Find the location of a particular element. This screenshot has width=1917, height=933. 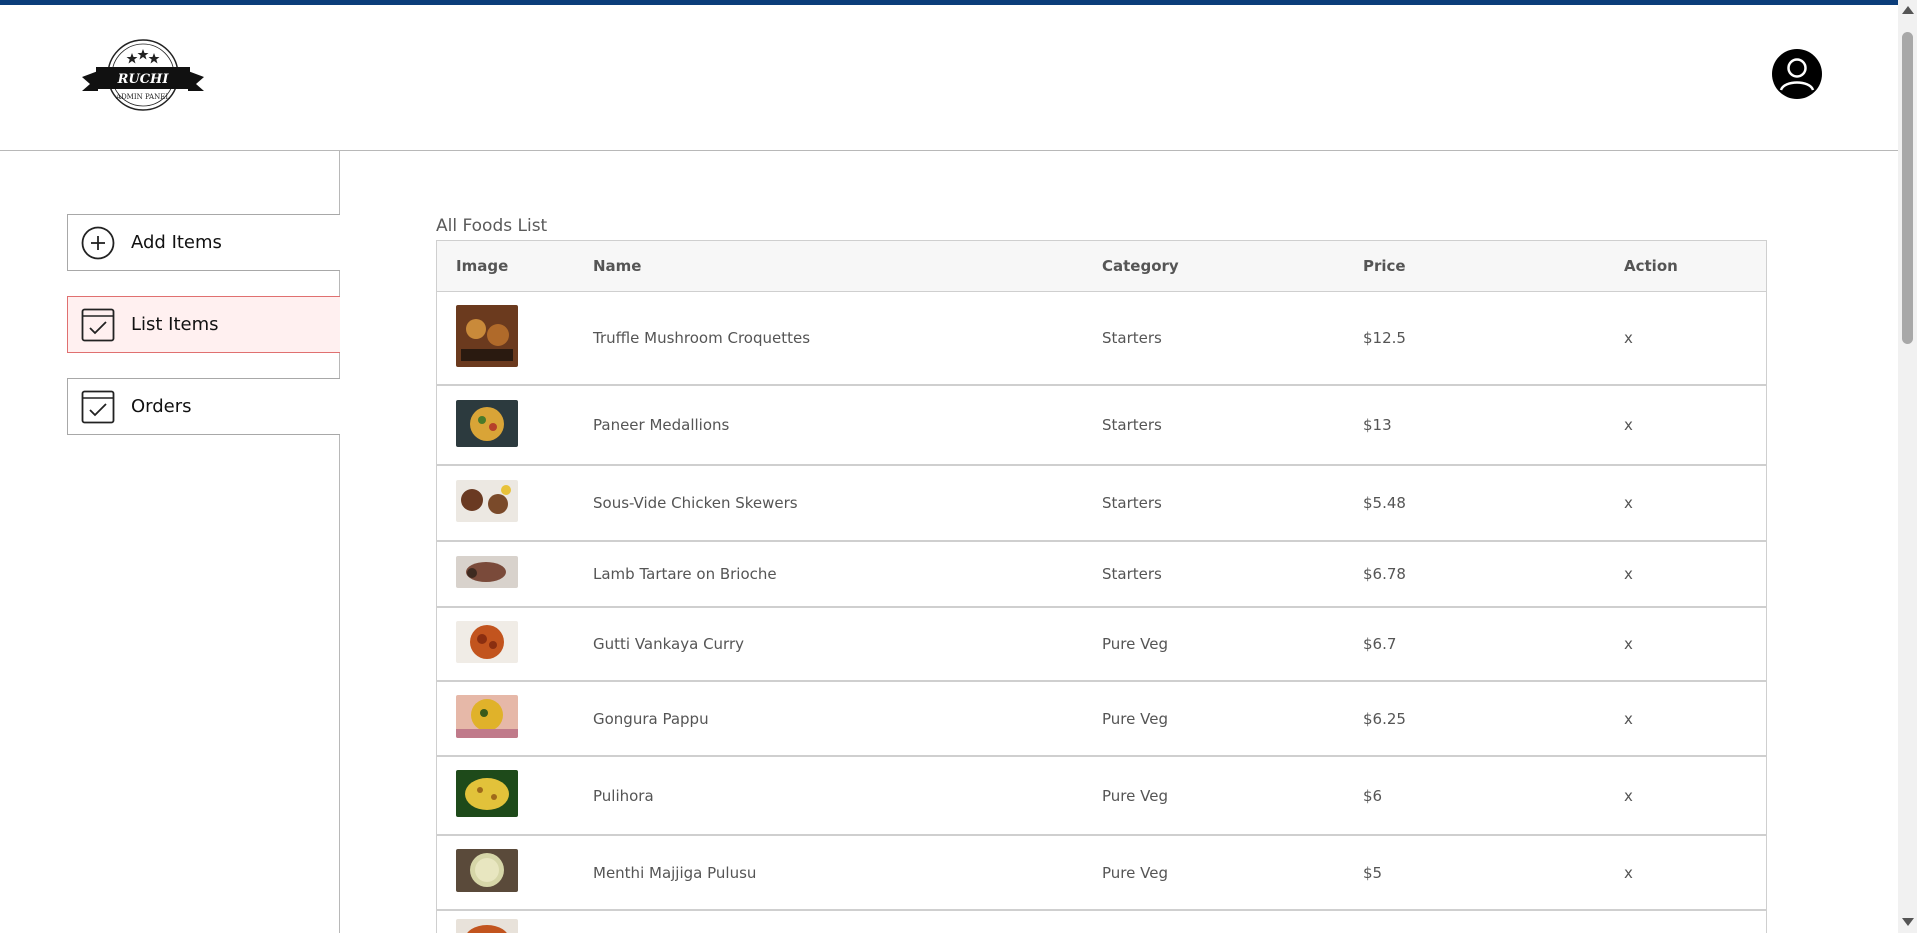

food-name: Lamb Tartare on Brioche is located at coordinates (685, 574).